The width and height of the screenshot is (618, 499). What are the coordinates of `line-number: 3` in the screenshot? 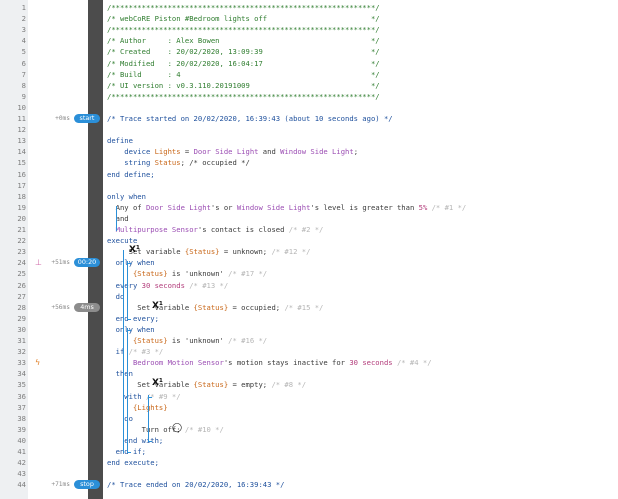 It's located at (23, 30).